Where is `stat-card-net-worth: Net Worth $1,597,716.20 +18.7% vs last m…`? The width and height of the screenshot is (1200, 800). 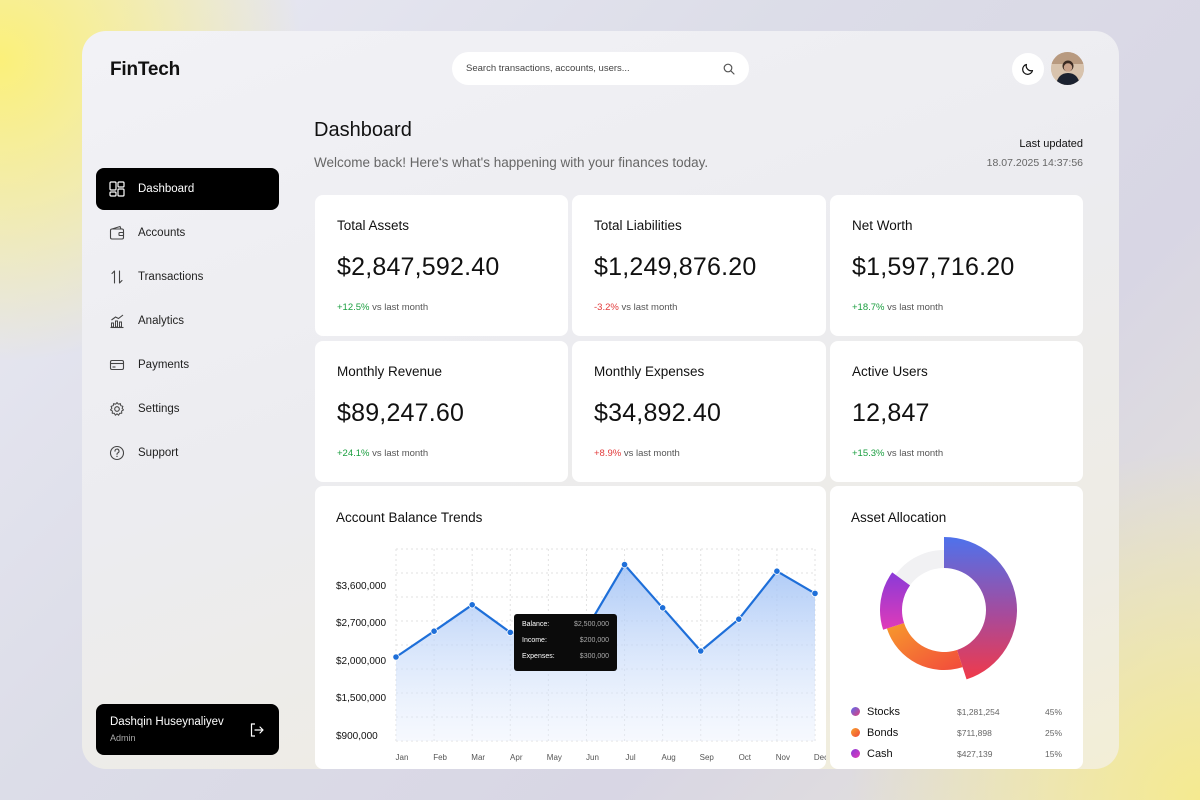 stat-card-net-worth: Net Worth $1,597,716.20 +18.7% vs last m… is located at coordinates (956, 265).